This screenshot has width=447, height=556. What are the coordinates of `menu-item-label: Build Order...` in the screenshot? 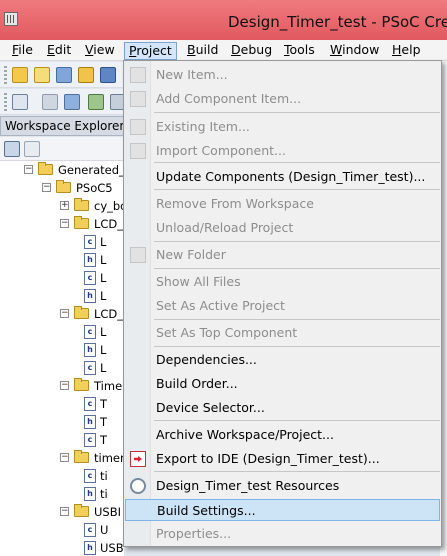 It's located at (197, 383).